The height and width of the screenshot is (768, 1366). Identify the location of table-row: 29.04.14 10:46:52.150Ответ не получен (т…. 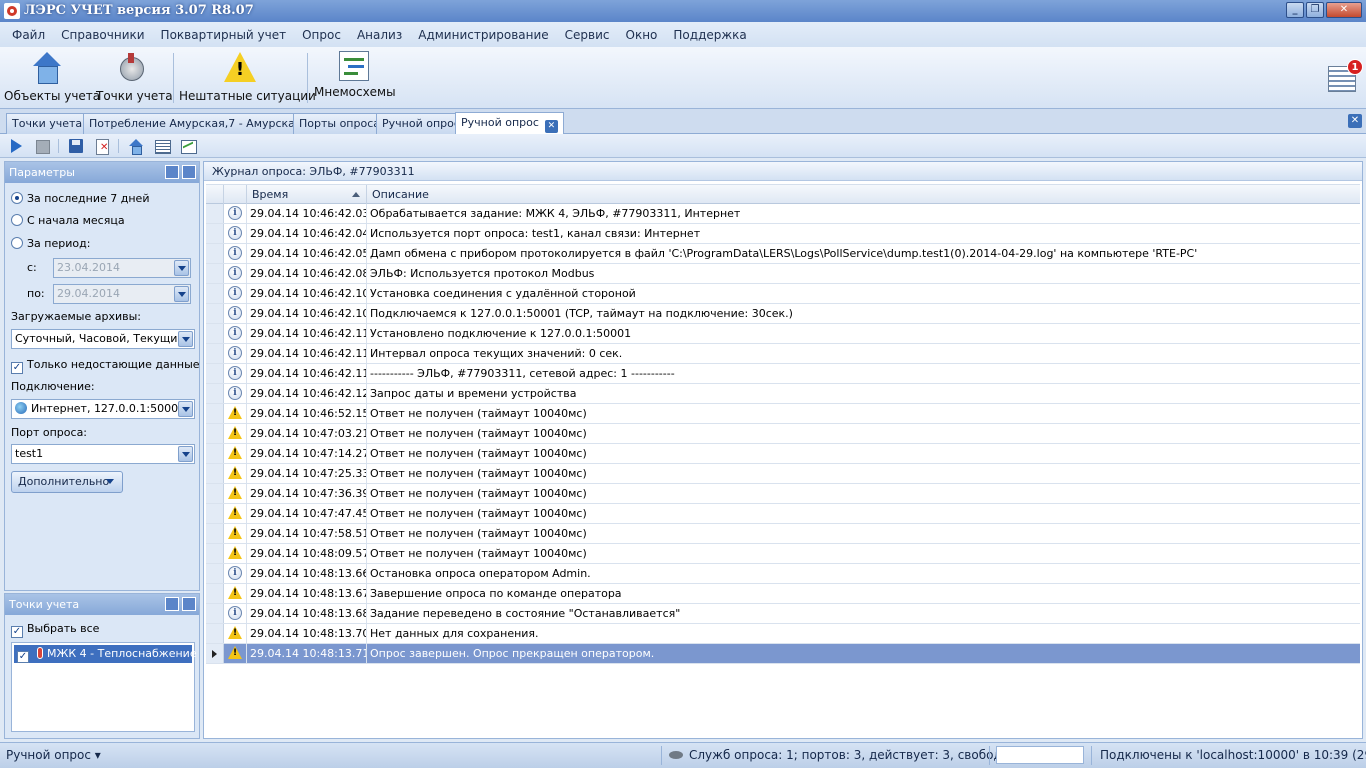
(783, 414).